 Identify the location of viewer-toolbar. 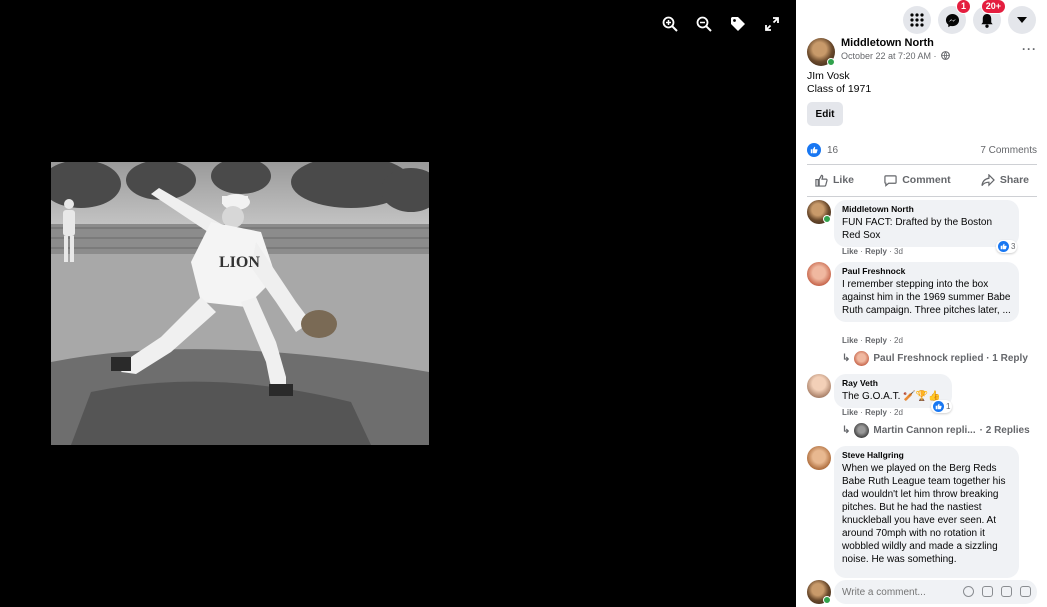
(721, 24).